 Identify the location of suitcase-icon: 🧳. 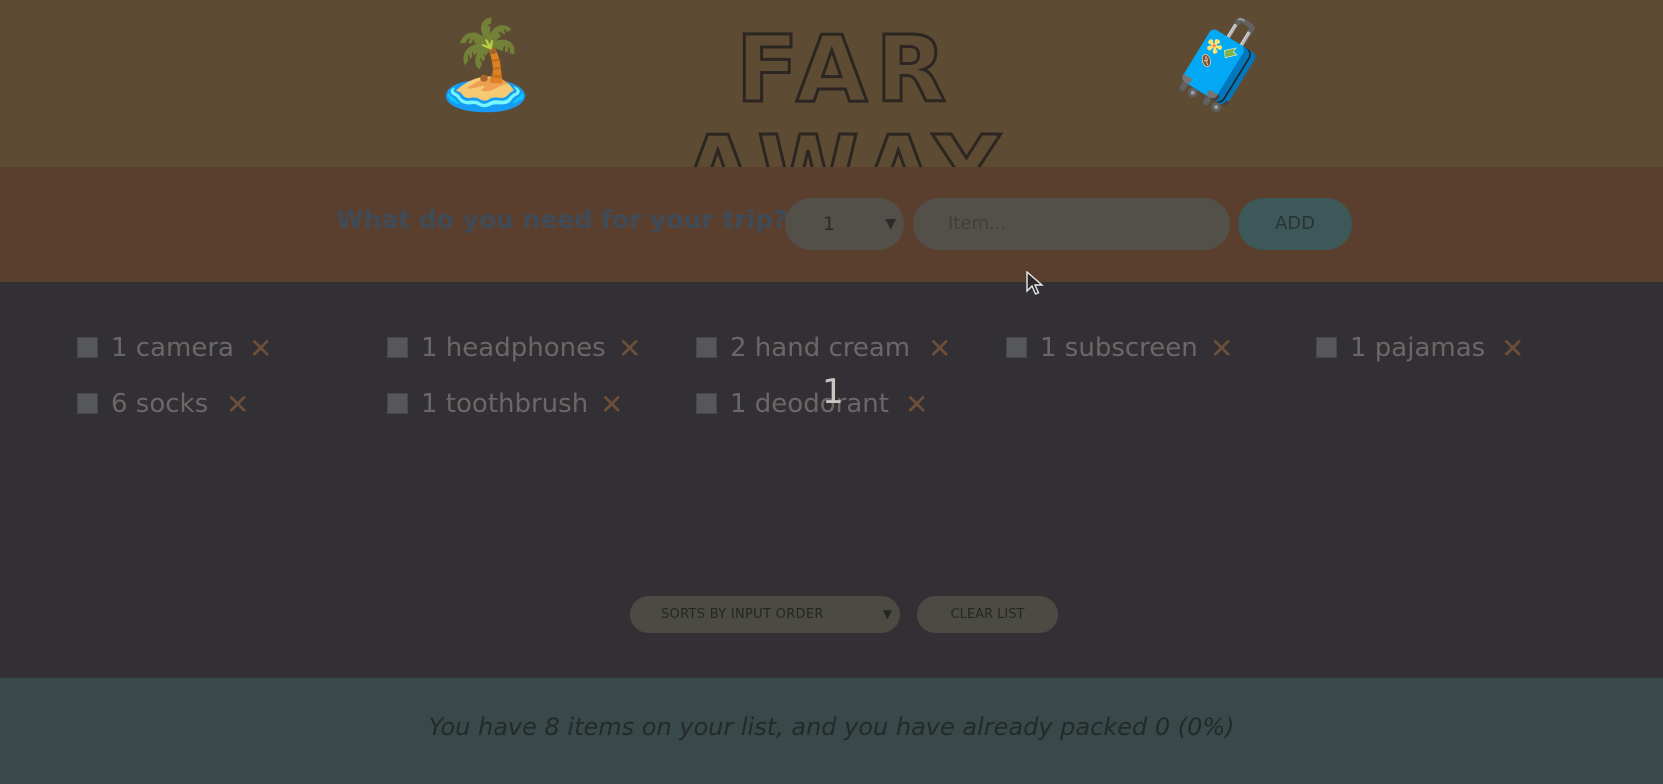
(1221, 65).